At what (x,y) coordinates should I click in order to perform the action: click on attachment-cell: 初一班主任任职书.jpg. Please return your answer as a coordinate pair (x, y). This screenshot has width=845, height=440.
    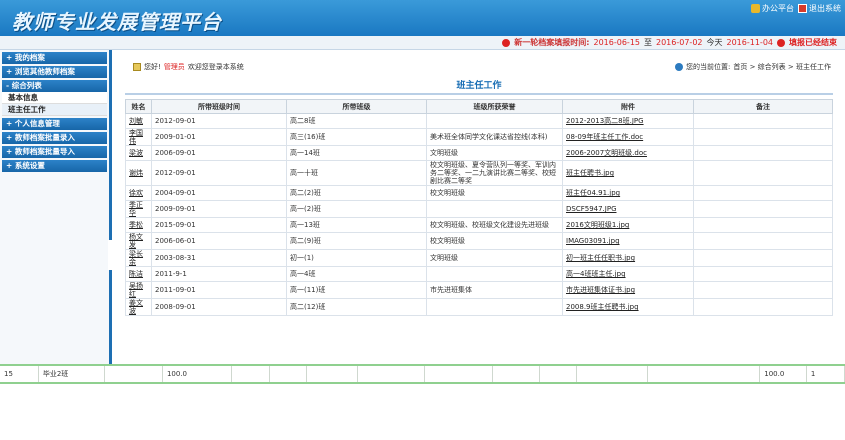
    Looking at the image, I should click on (628, 258).